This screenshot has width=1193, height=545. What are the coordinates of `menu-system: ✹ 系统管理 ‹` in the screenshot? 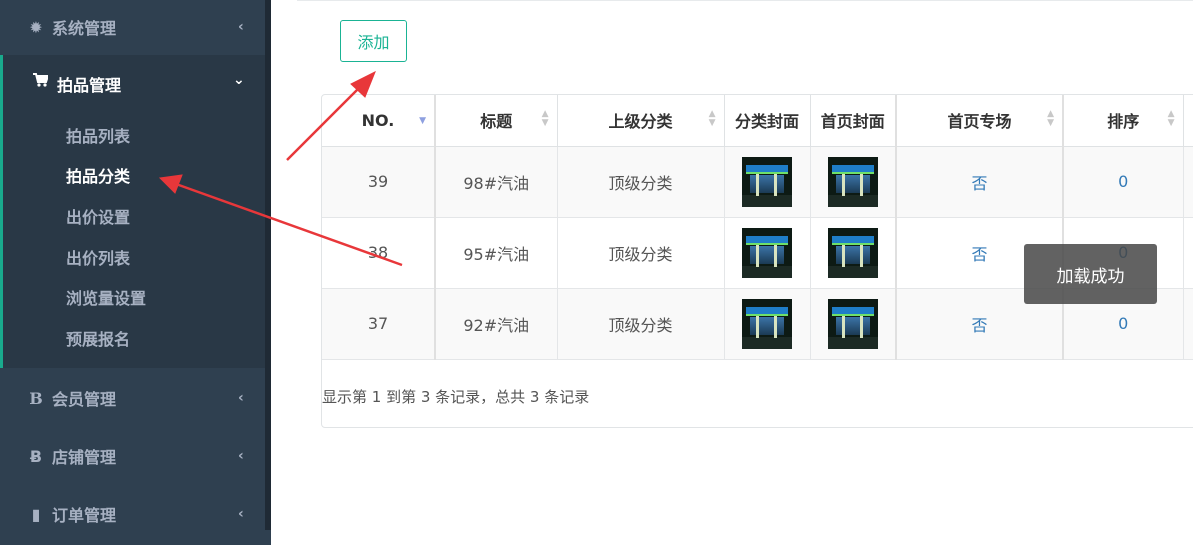 It's located at (132, 27).